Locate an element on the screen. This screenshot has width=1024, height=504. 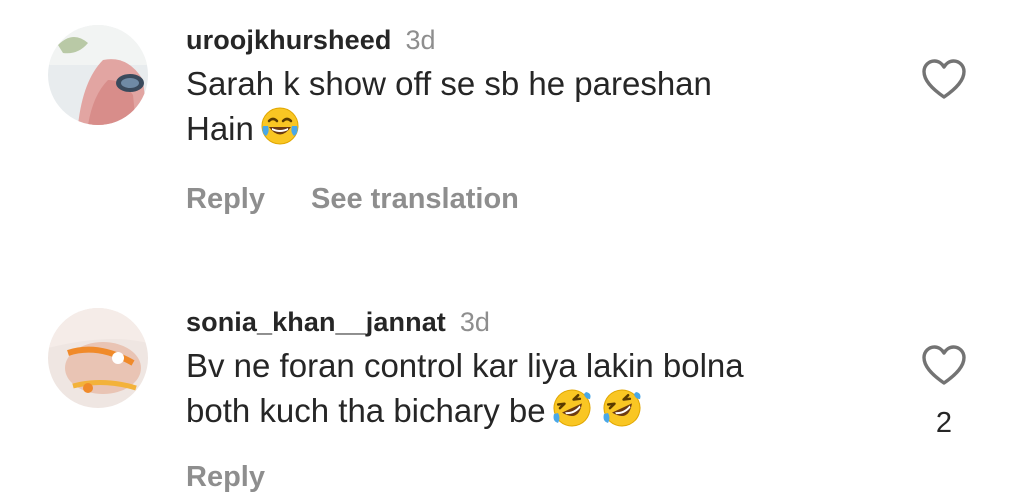
like-count: 2 is located at coordinates (944, 423).